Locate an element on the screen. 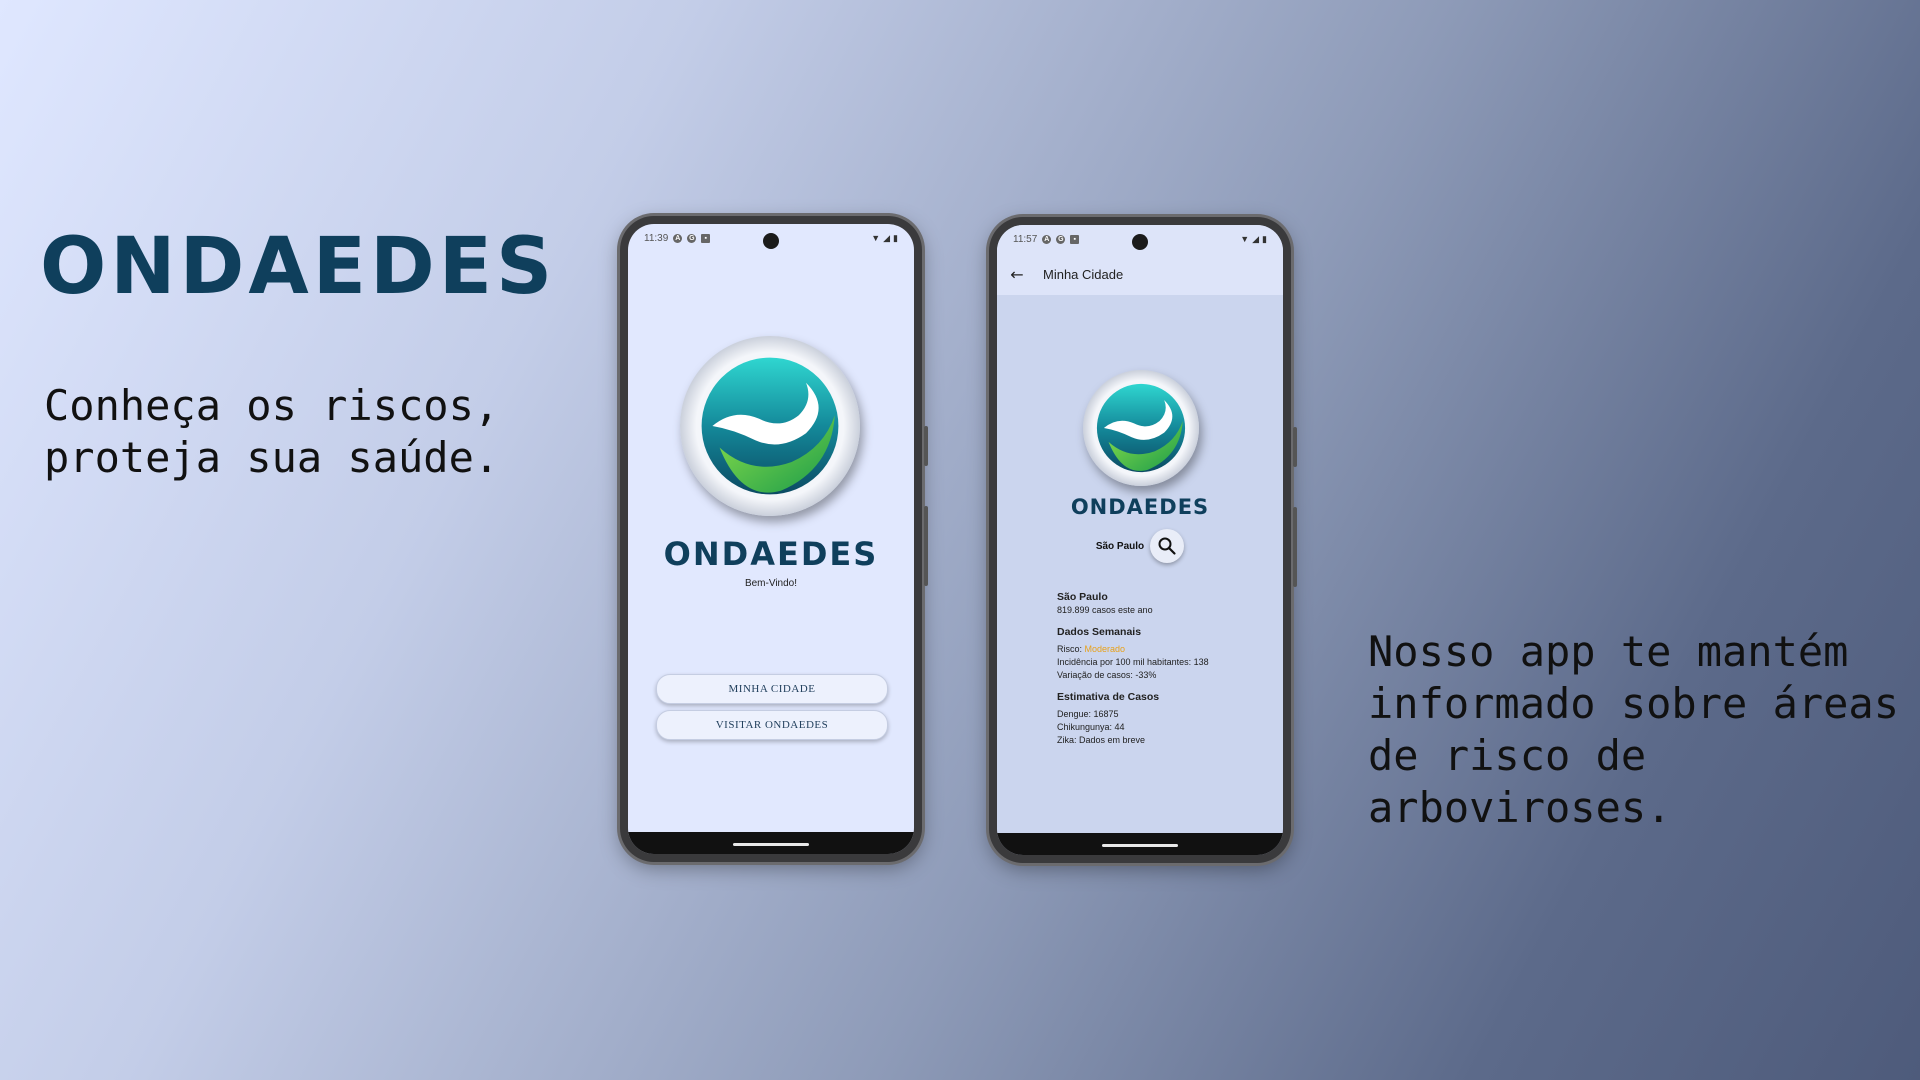 This screenshot has height=1080, width=1920. app-bar: ← Minha Cidade is located at coordinates (1140, 274).